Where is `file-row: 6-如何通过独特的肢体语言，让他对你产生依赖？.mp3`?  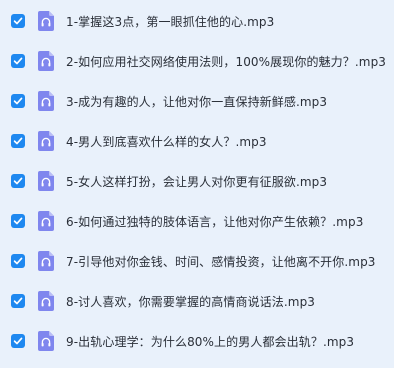 file-row: 6-如何通过独特的肢体语言，让他对你产生依赖？.mp3 is located at coordinates (197, 221).